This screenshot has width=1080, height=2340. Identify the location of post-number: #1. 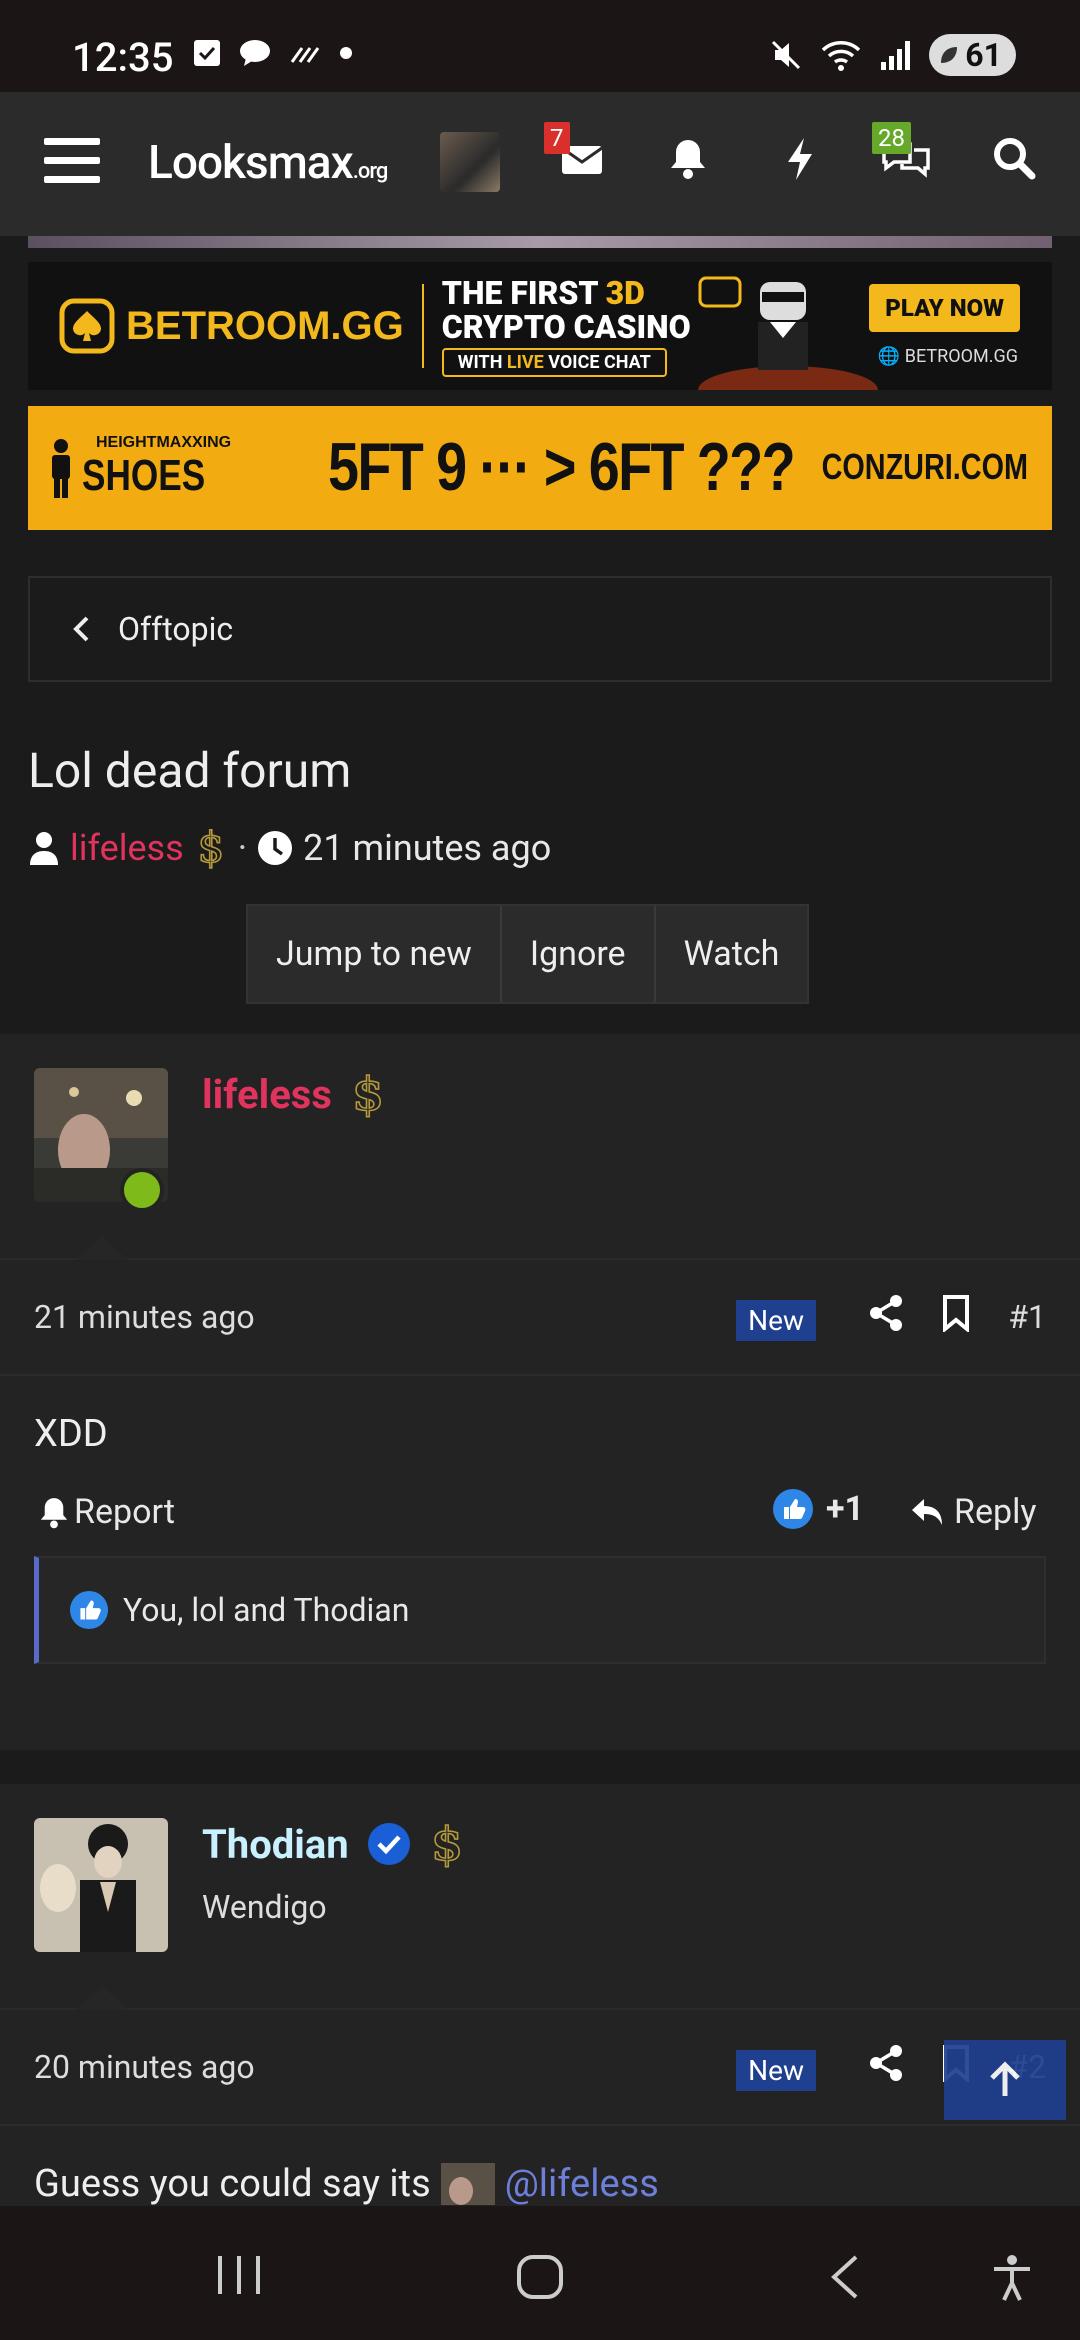
(1027, 1317).